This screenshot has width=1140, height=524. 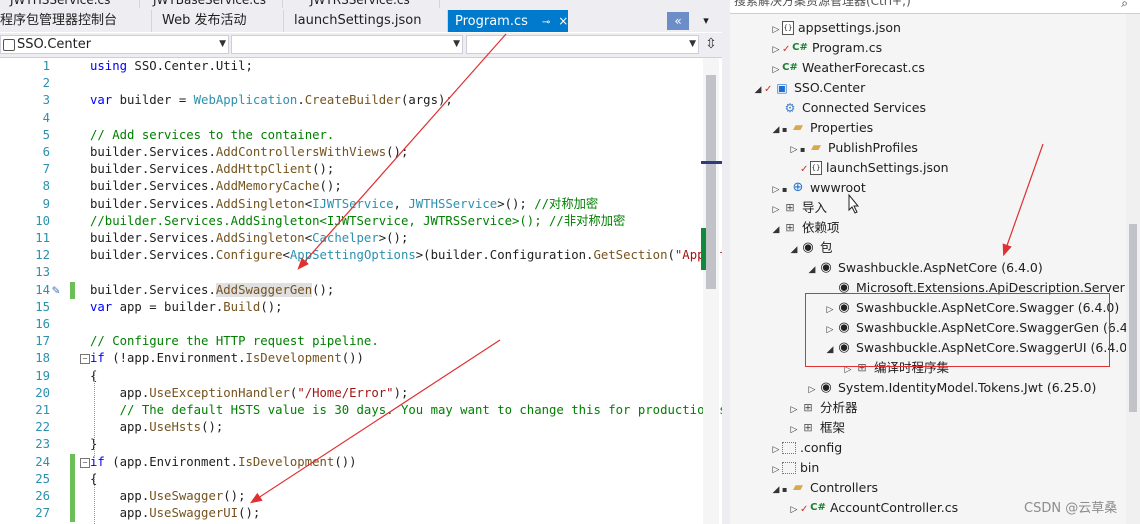 I want to click on project-selector: SSO.Center ▼, so click(x=114, y=44).